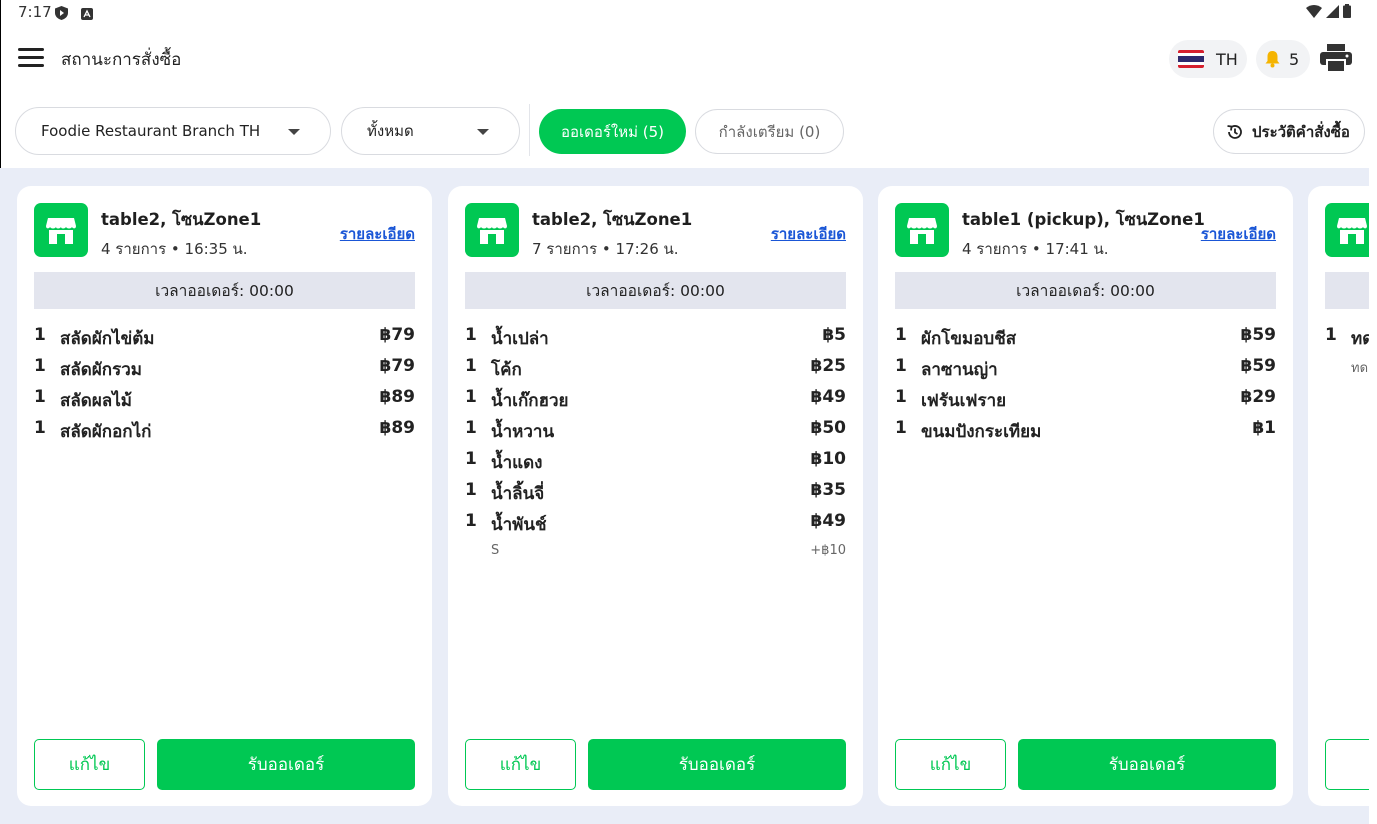  I want to click on page-title: สถานะการสั่งซื้อ, so click(121, 60).